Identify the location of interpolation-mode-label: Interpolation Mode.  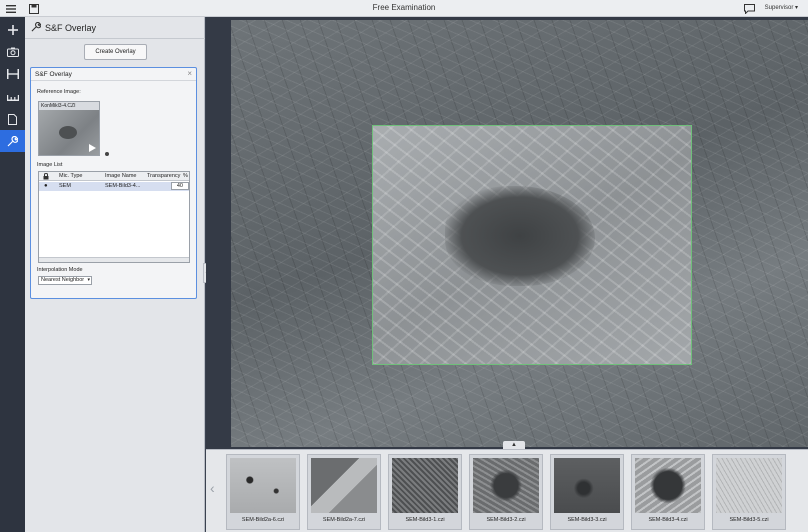
(60, 270).